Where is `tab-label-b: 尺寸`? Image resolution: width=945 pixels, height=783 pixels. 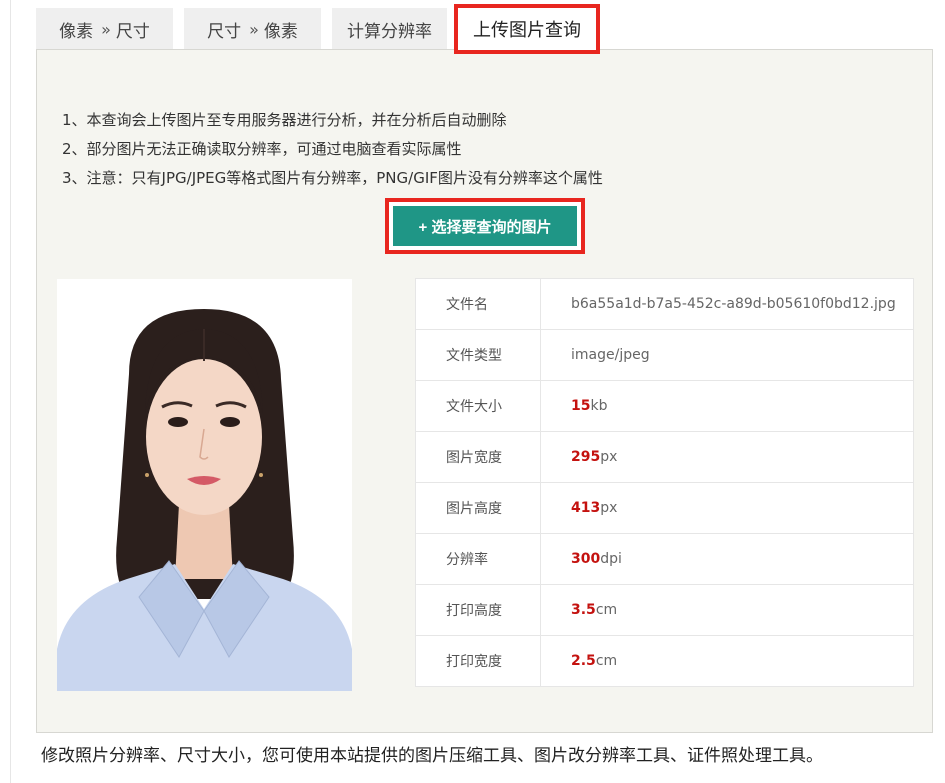
tab-label-b: 尺寸 is located at coordinates (132, 31).